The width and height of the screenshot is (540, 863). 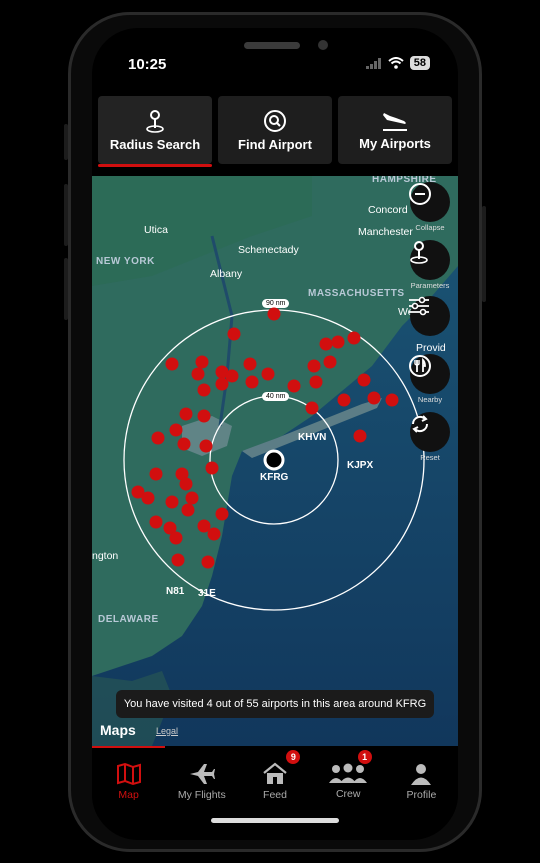 What do you see at coordinates (419, 63) in the screenshot?
I see `battery-indicator: 58` at bounding box center [419, 63].